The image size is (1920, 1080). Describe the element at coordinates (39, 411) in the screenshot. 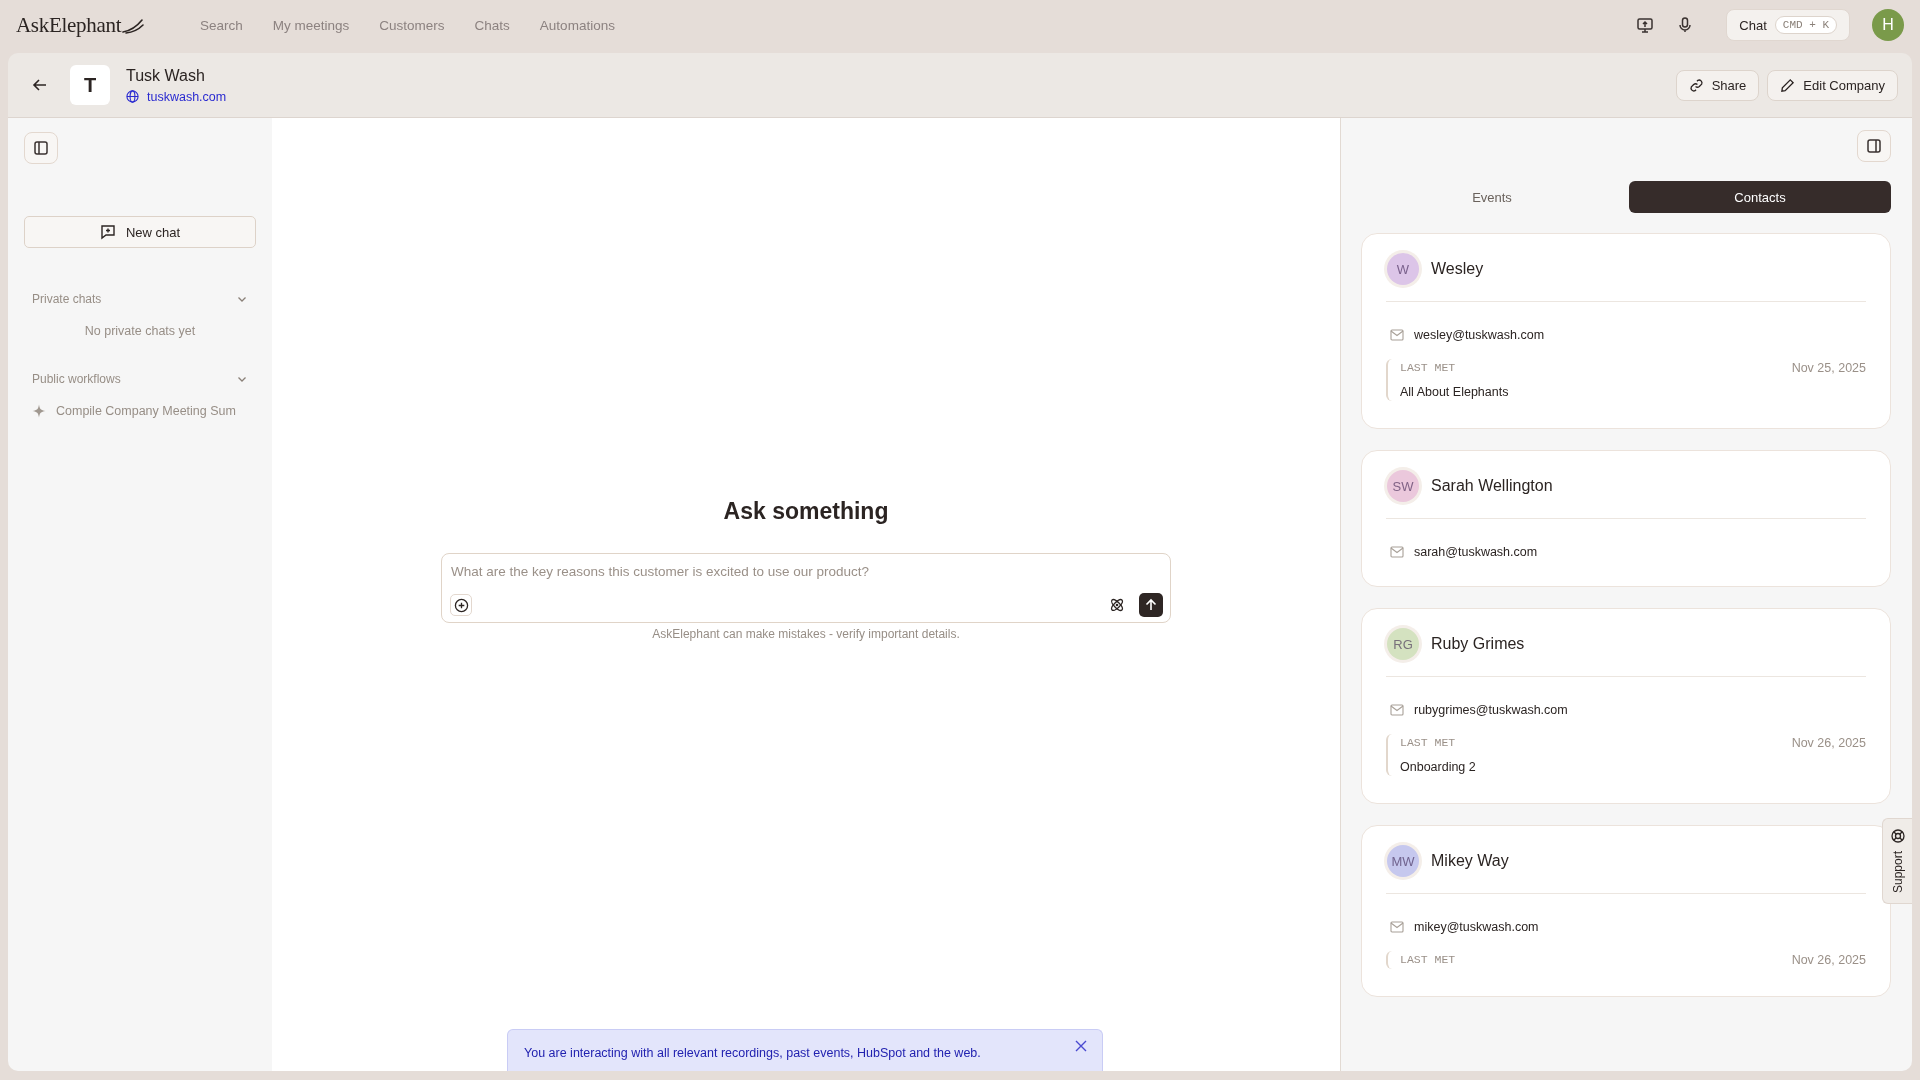

I see `sparkle-icon` at that location.